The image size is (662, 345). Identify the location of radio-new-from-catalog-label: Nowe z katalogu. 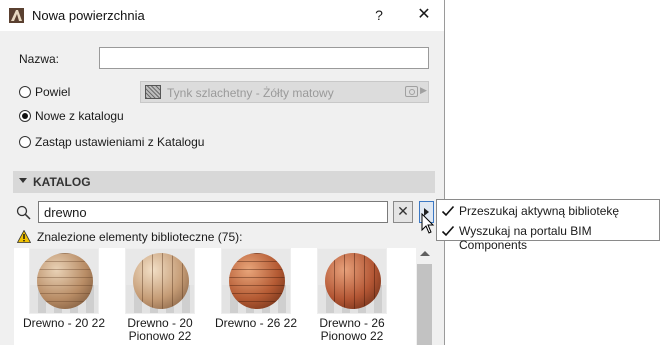
(79, 116).